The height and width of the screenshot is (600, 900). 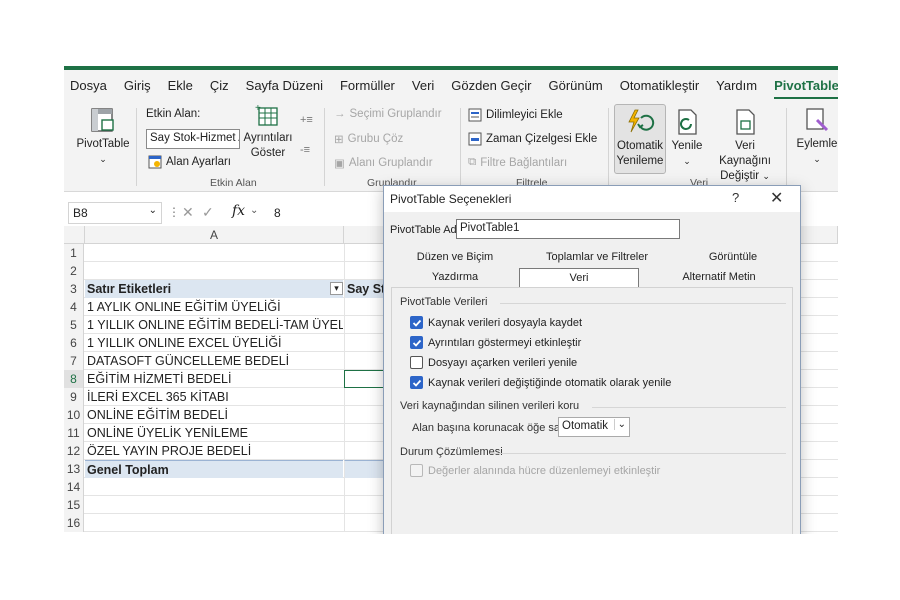 I want to click on row-header: 16, so click(x=74, y=523).